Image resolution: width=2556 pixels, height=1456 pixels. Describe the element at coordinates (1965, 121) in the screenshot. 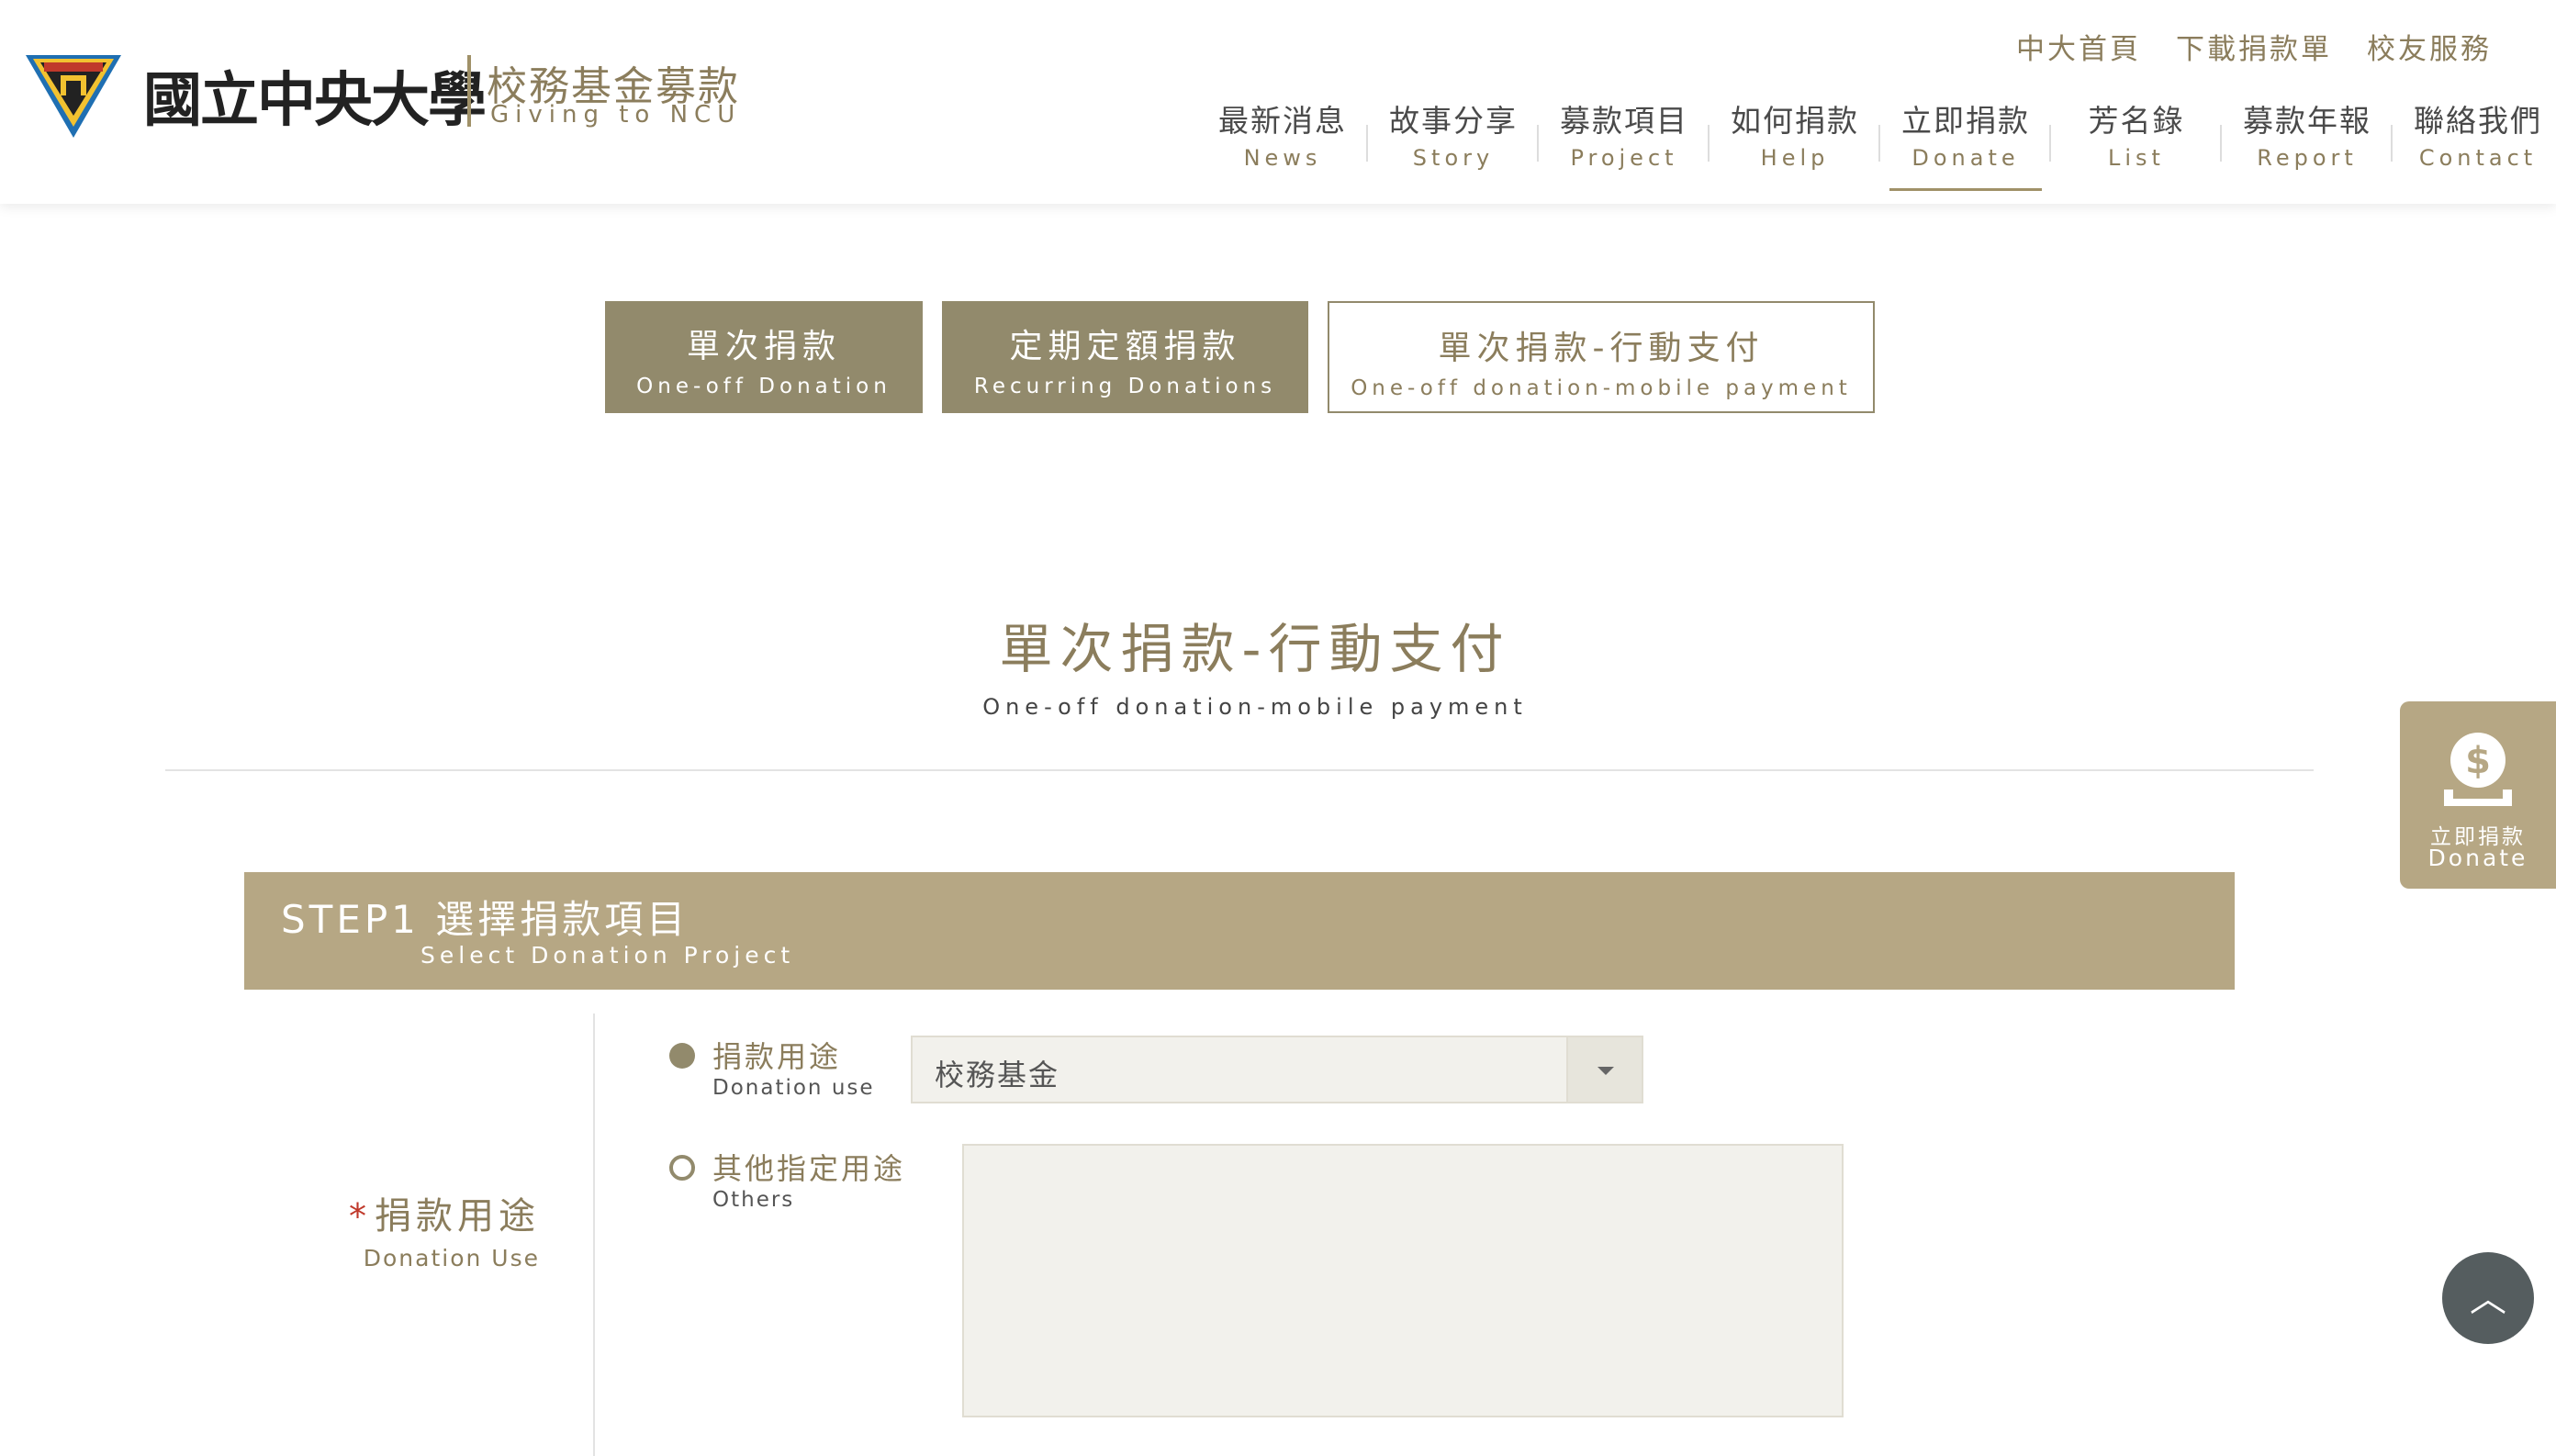

I see `nav-label-cn: 立即捐款` at that location.